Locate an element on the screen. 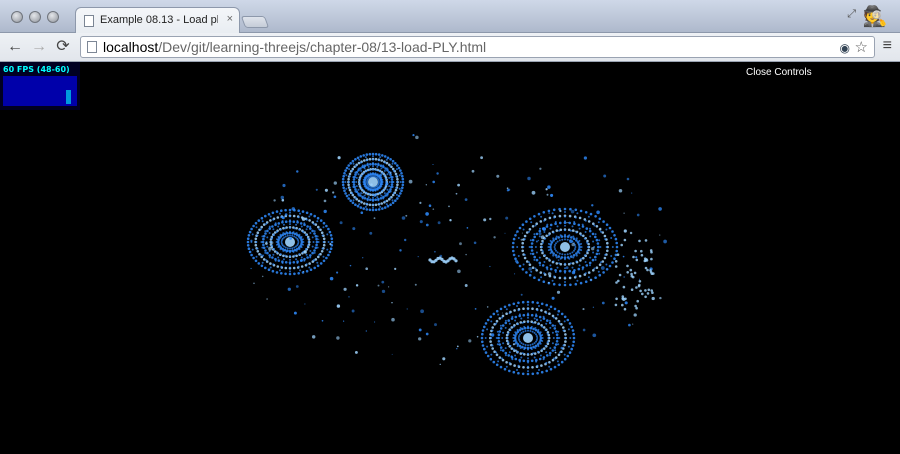 Image resolution: width=900 pixels, height=454 pixels. browser-titlebar: Example 08.13 - Load ply × ⤢ 🕵 is located at coordinates (450, 16).